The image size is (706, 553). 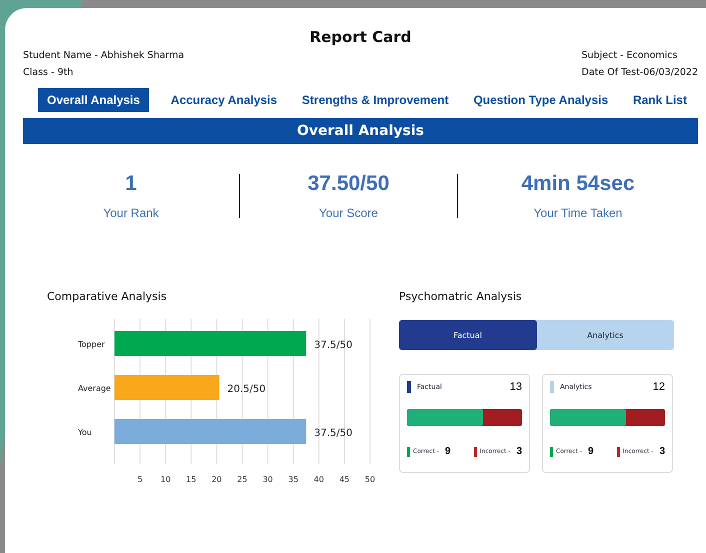 What do you see at coordinates (131, 184) in the screenshot?
I see `stat-value: 1` at bounding box center [131, 184].